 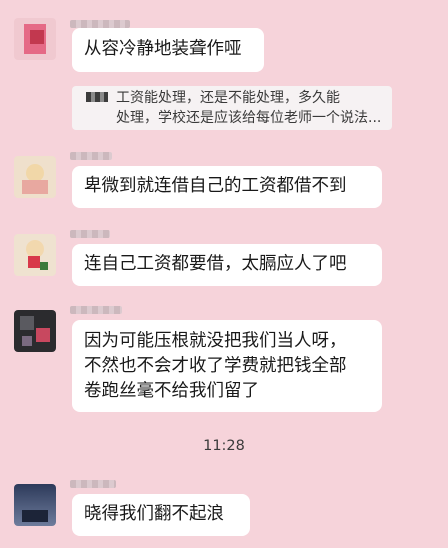 I want to click on quoted-sender-name, so click(x=97, y=97).